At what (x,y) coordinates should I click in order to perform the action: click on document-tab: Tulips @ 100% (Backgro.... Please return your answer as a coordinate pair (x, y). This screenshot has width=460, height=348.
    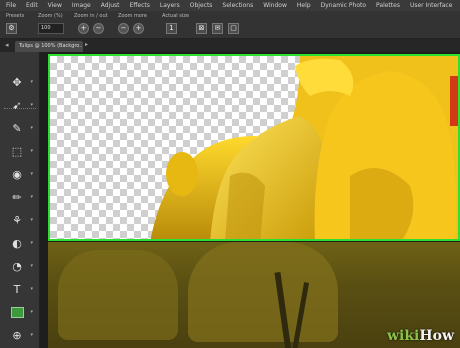
    Looking at the image, I should click on (49, 46).